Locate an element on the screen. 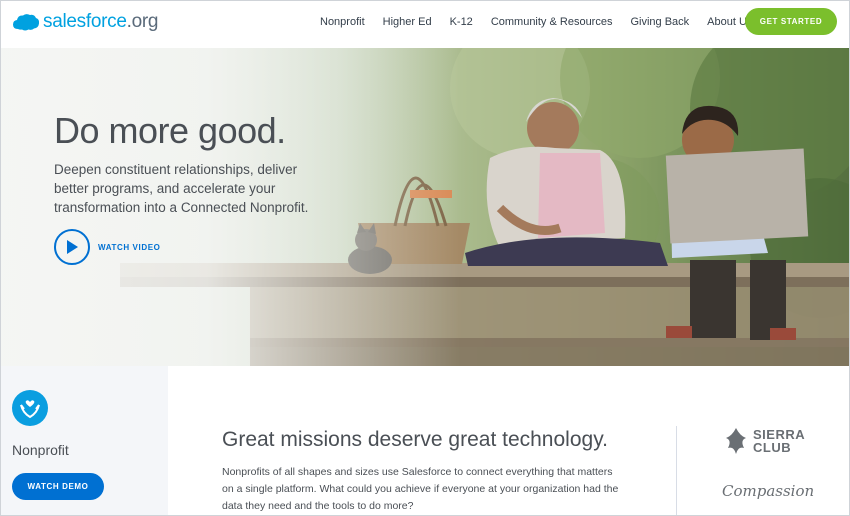 Image resolution: width=850 pixels, height=516 pixels. sierra-club-logo: SIERRA CLUB is located at coordinates (768, 441).